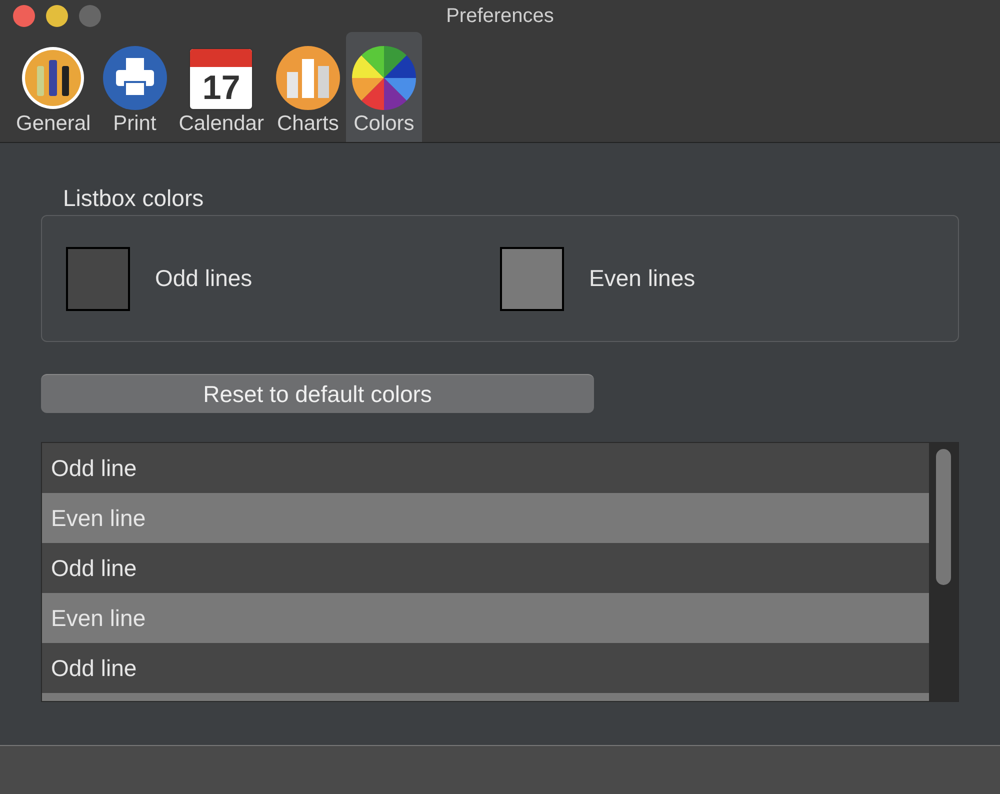  What do you see at coordinates (317, 393) in the screenshot?
I see `reset-button: Reset to default colors` at bounding box center [317, 393].